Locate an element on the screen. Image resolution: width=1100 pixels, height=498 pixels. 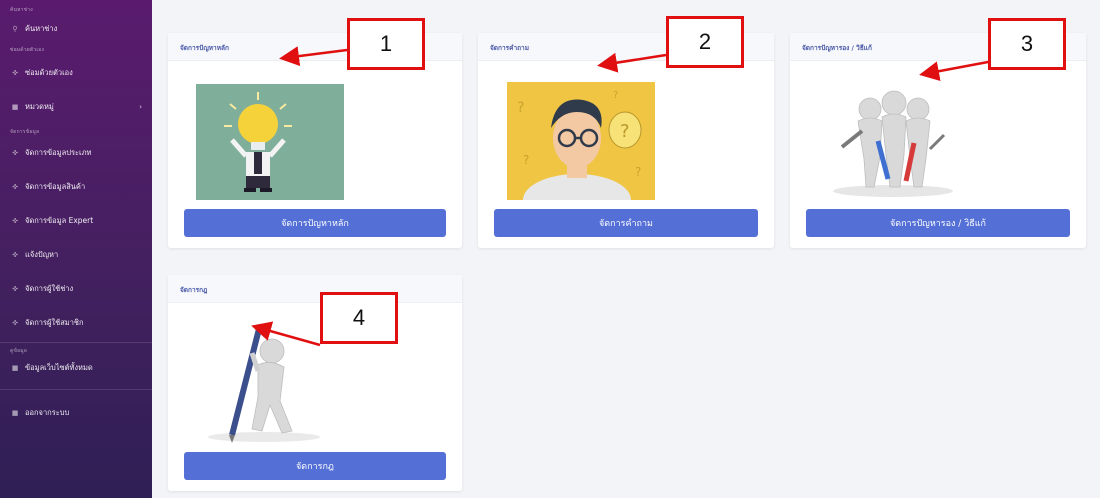
chevron-right-icon: › is located at coordinates (140, 107).